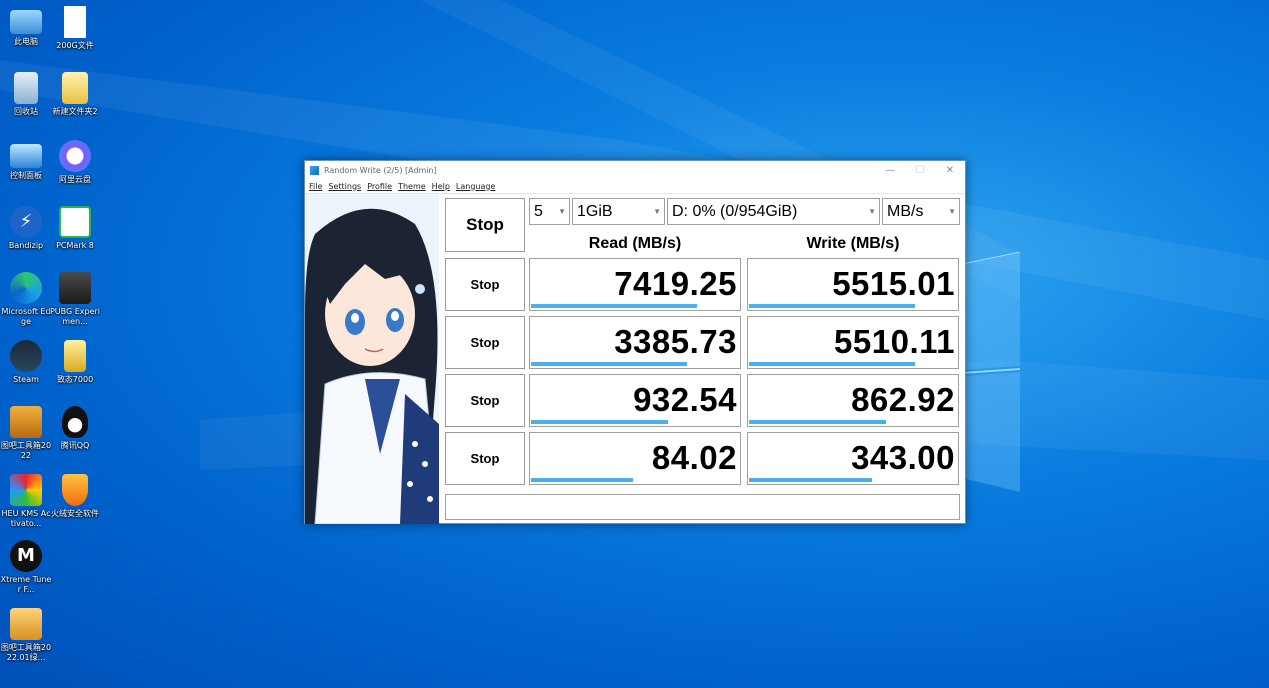  What do you see at coordinates (75, 422) in the screenshot?
I see `qq-penguin-icon` at bounding box center [75, 422].